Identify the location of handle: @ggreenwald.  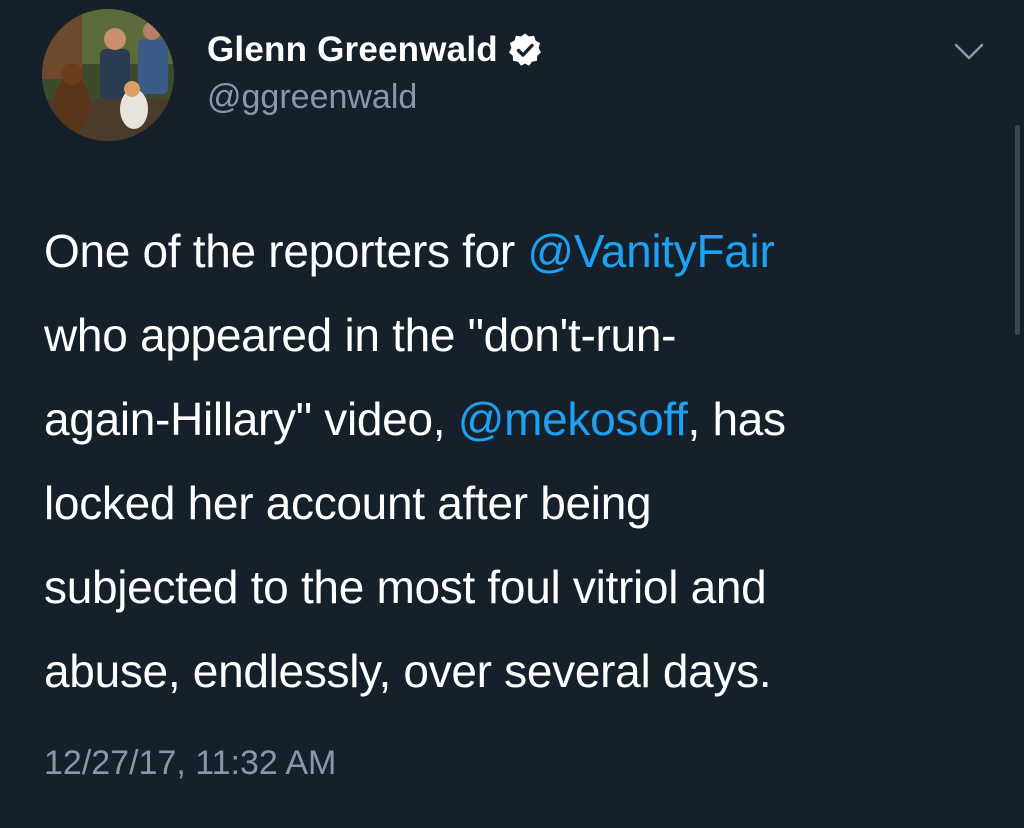
(312, 97).